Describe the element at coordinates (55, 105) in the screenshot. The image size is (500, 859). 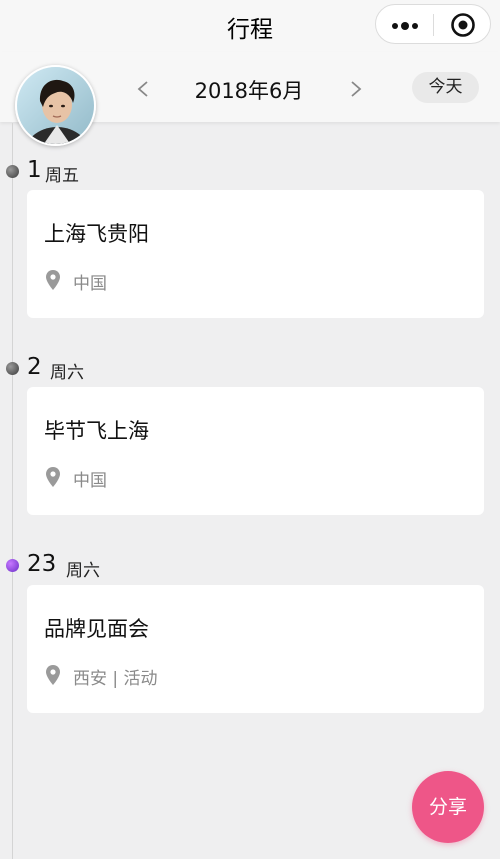
I see `avatar` at that location.